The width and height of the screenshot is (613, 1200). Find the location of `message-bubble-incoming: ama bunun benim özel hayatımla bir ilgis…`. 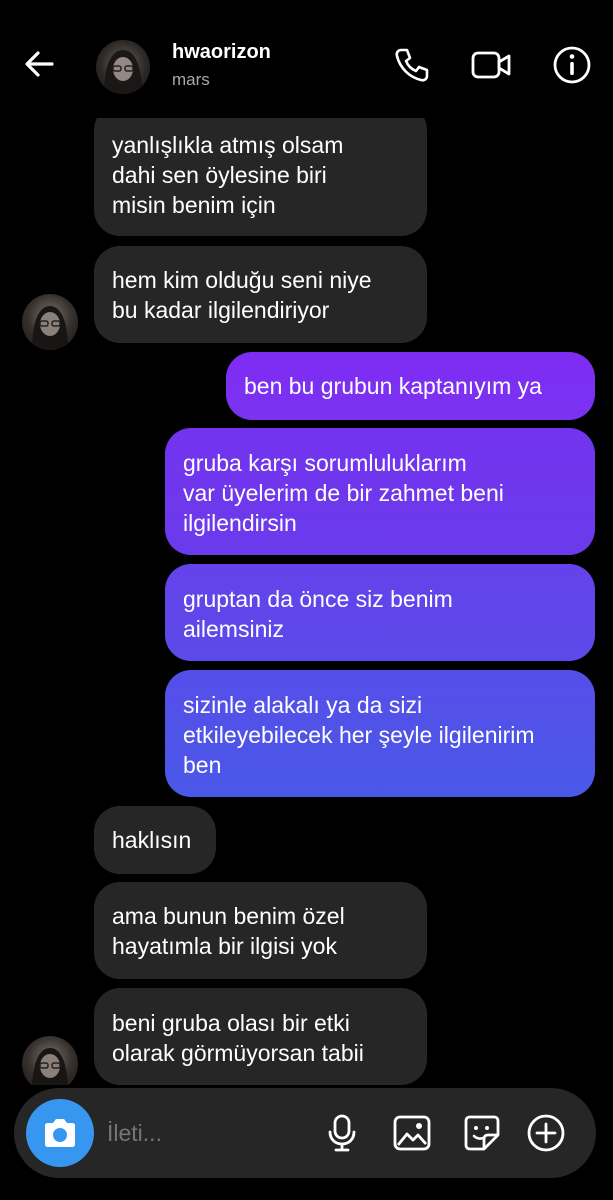

message-bubble-incoming: ama bunun benim özel hayatımla bir ilgis… is located at coordinates (260, 930).